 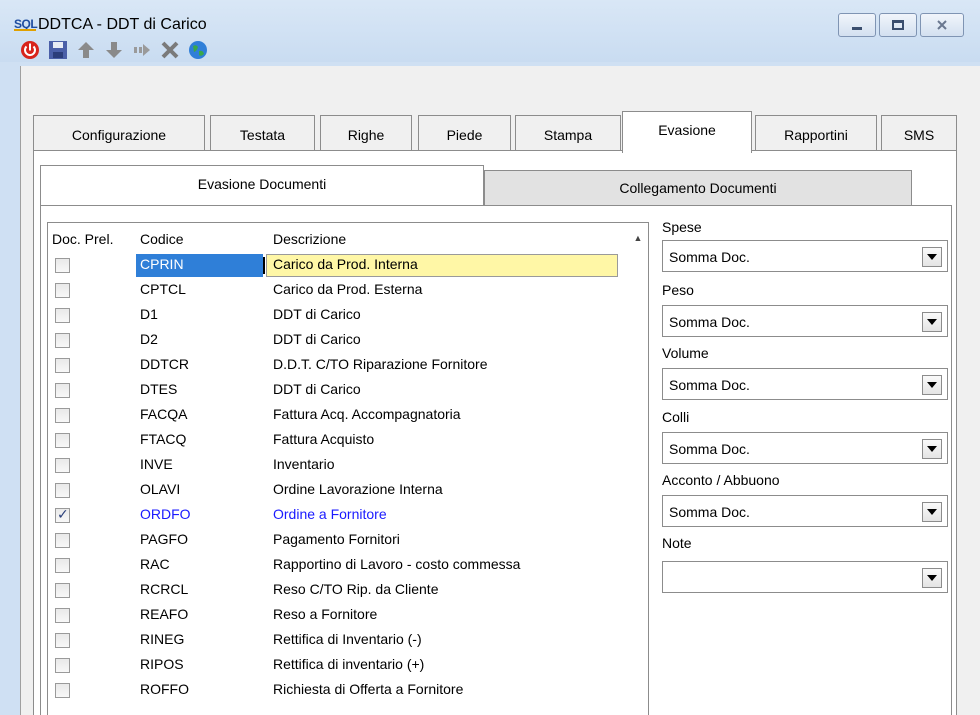 I want to click on row-description: D.D.T. C/TO Riparazione Fornitore, so click(x=380, y=364).